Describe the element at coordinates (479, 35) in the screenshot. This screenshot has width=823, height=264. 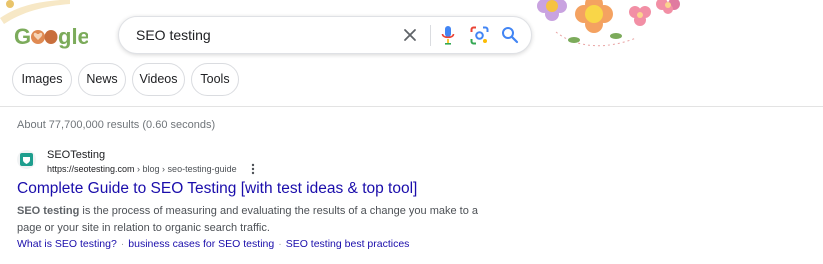
I see `lens-icon` at that location.